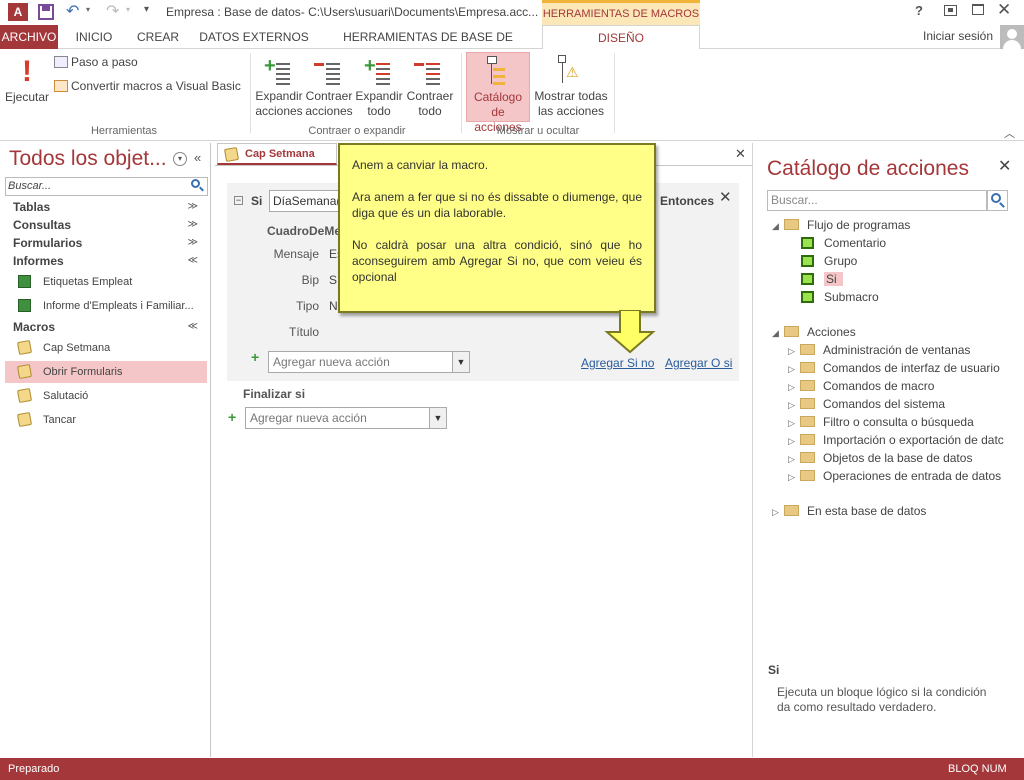 This screenshot has width=1024, height=780. Describe the element at coordinates (279, 87) in the screenshot. I see `expand-actions-button: + Expandir acciones` at that location.